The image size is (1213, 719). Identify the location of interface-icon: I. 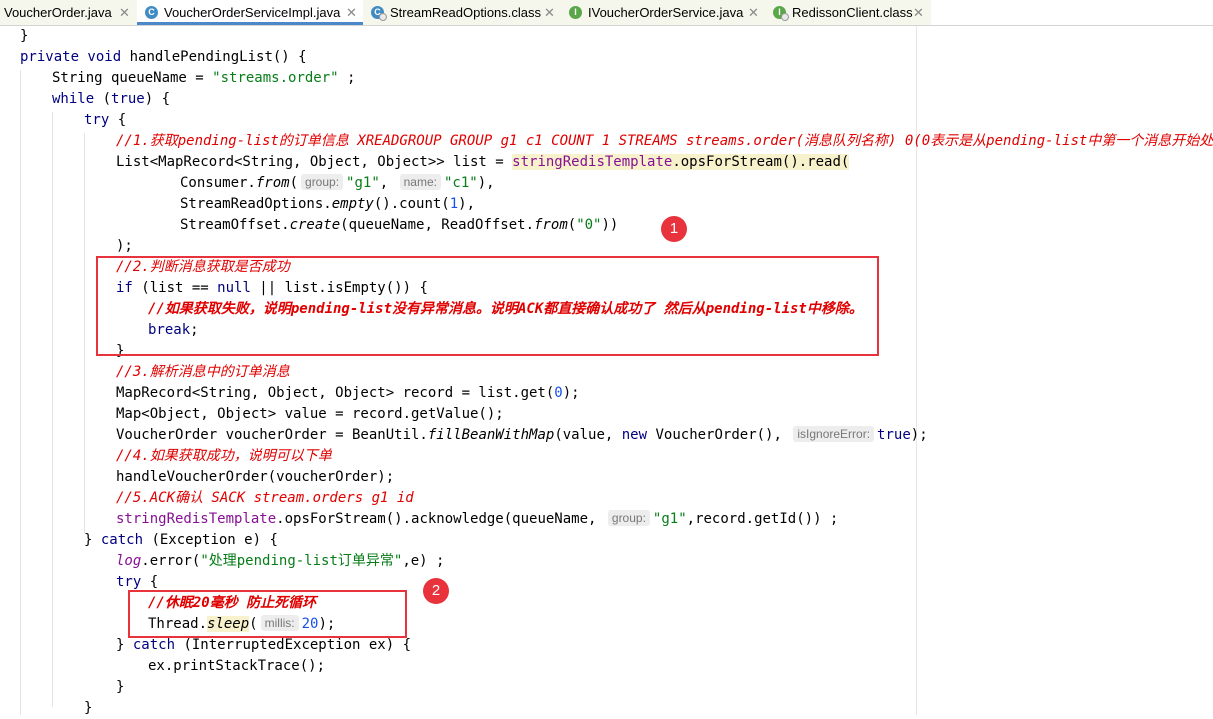
(575, 12).